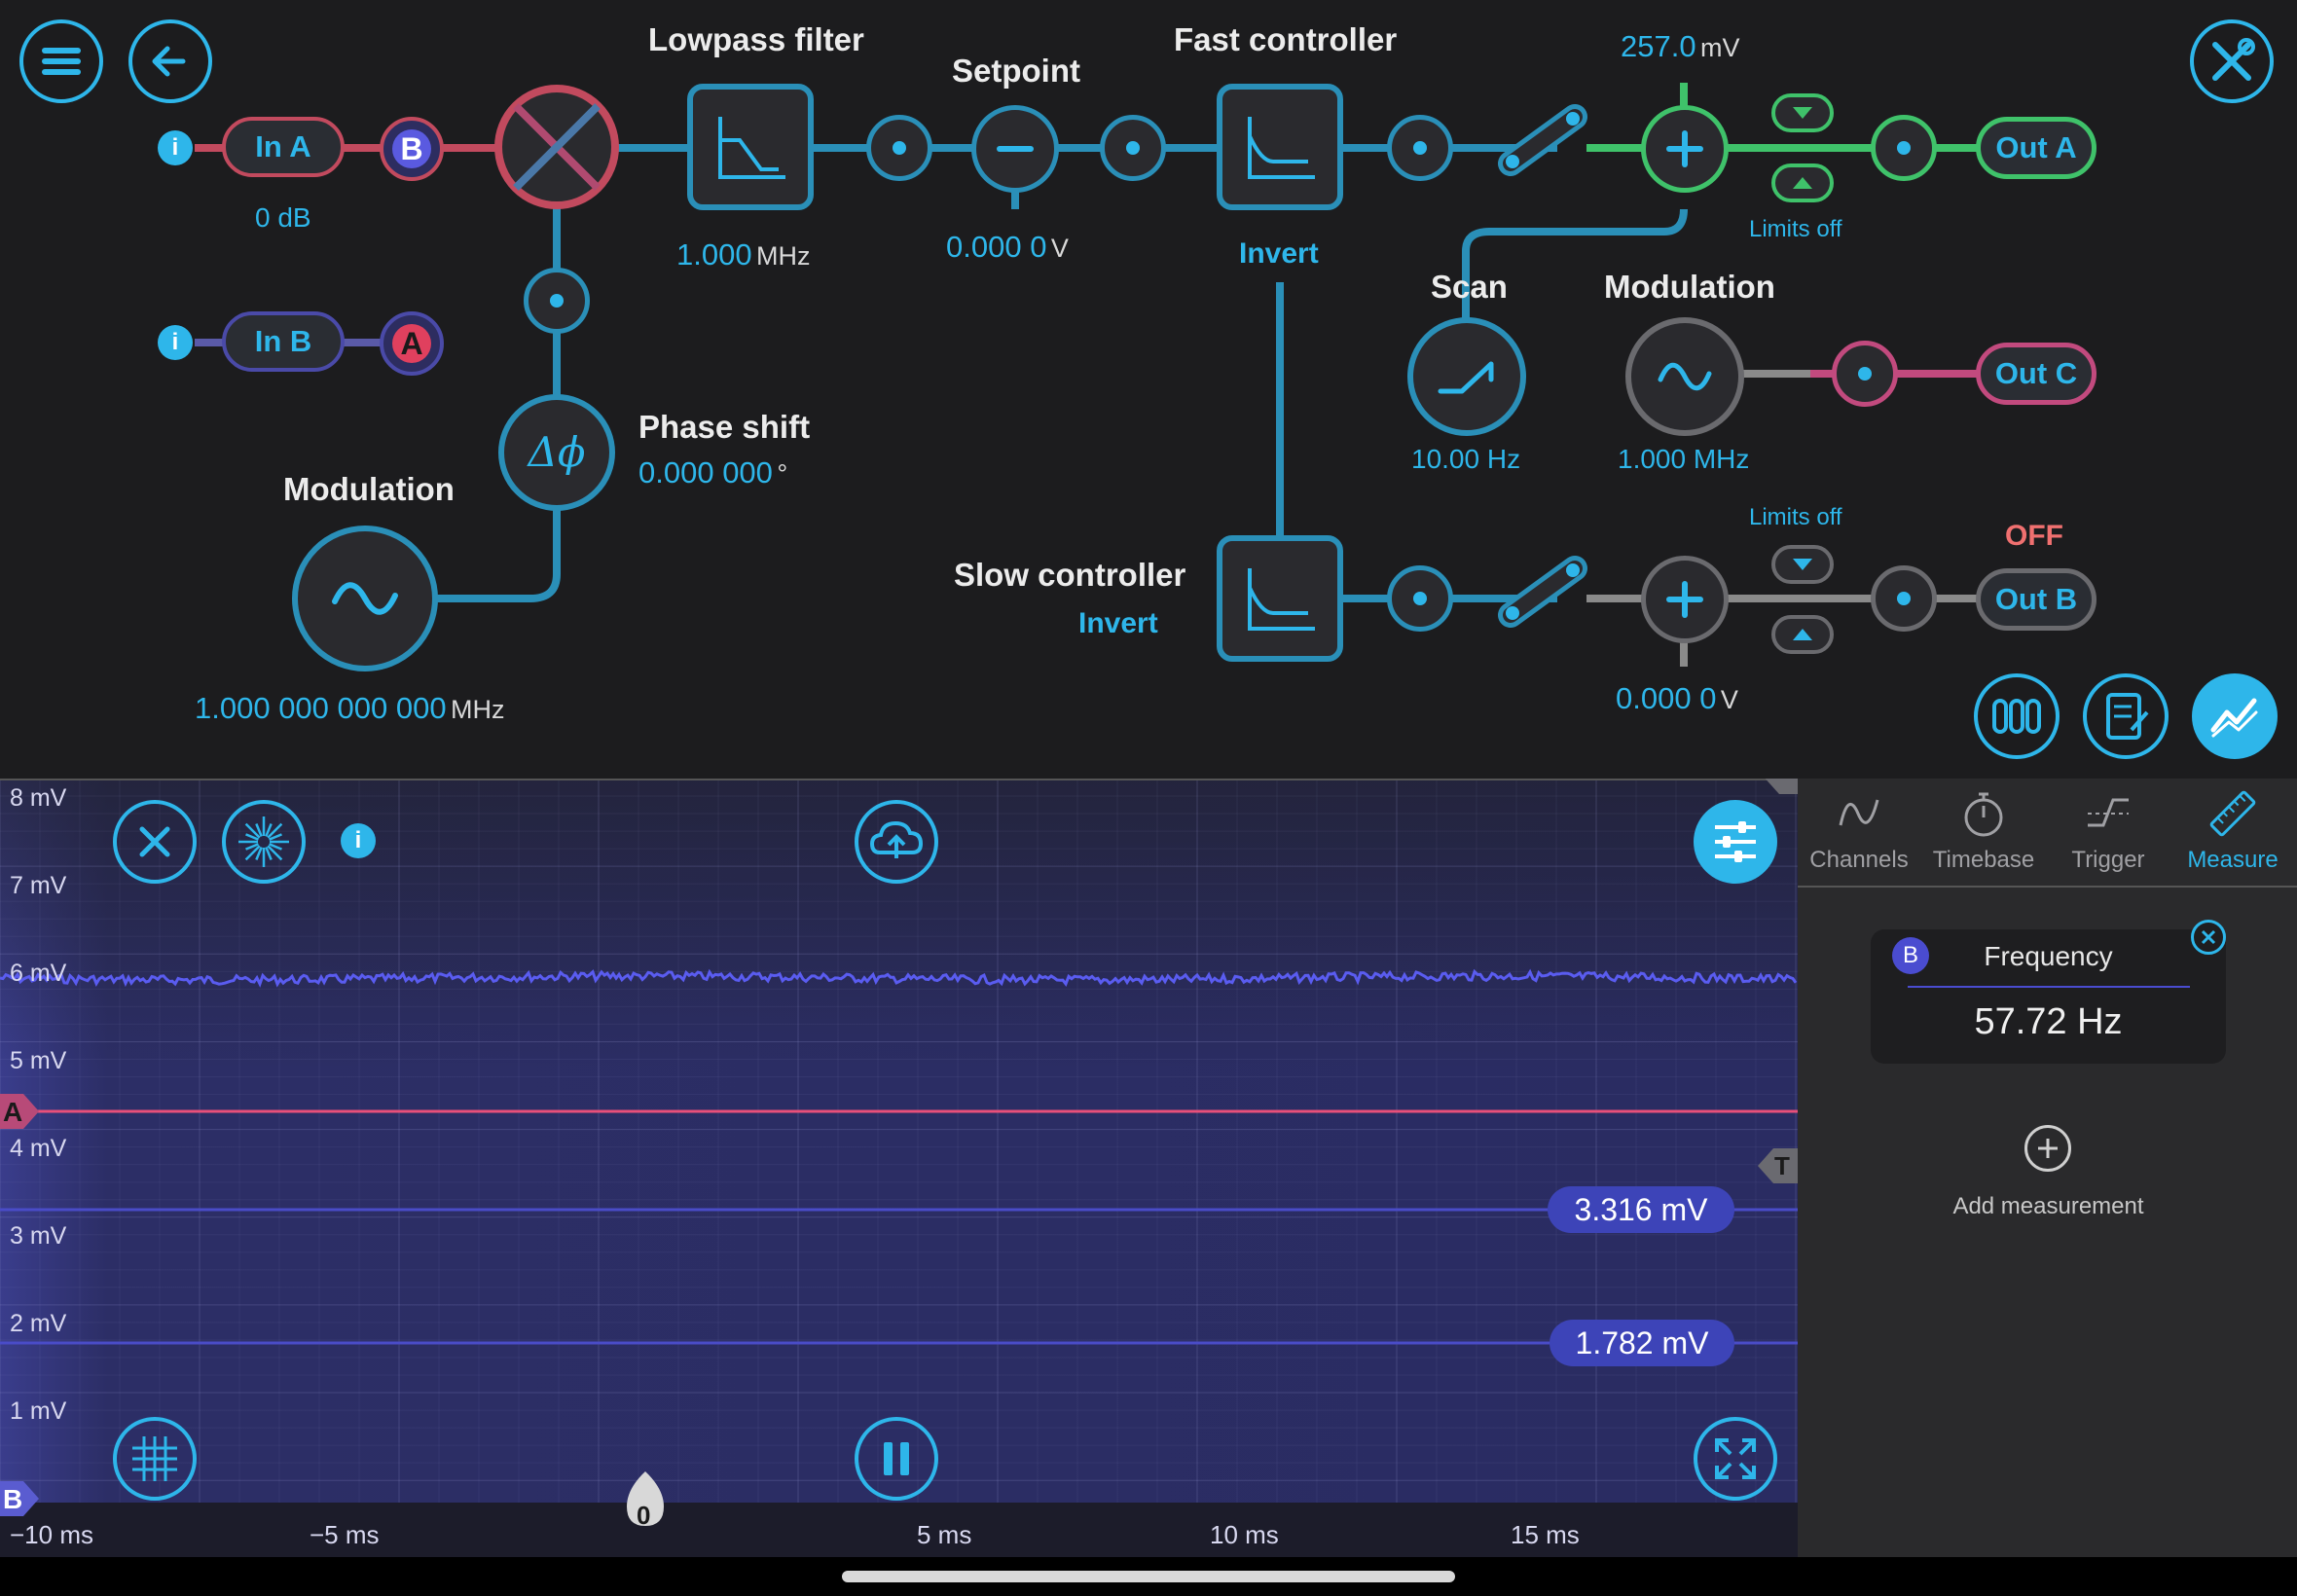  I want to click on home-indicator, so click(1148, 1576).